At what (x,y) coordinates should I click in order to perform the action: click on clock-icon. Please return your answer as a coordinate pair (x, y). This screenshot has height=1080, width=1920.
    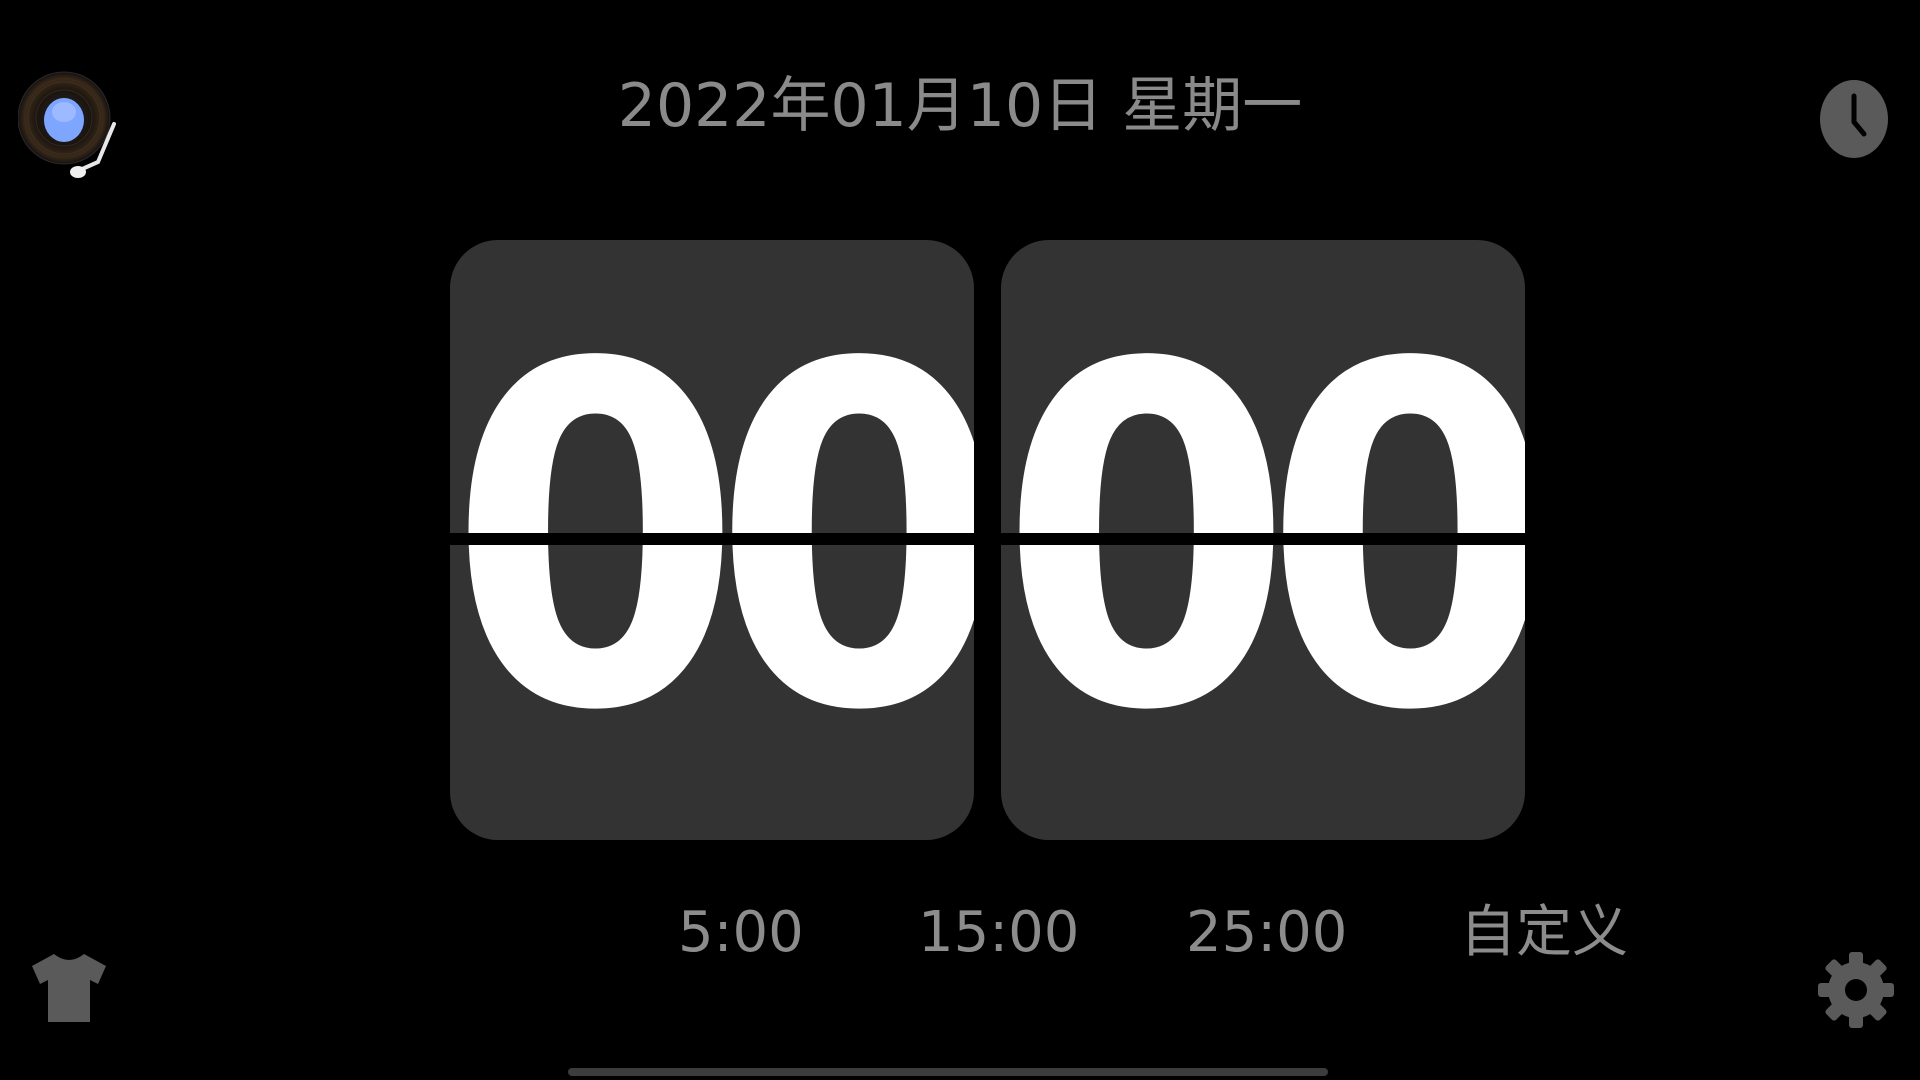
    Looking at the image, I should click on (1854, 119).